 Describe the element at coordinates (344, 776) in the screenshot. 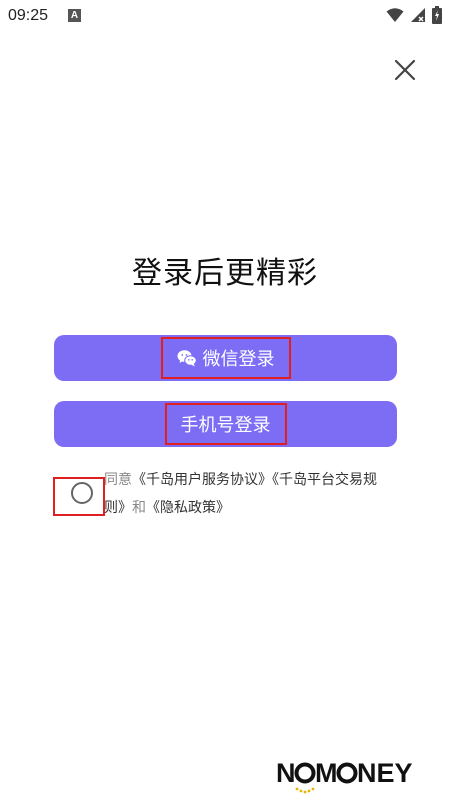

I see `nomoney-logo: N M NEY` at that location.